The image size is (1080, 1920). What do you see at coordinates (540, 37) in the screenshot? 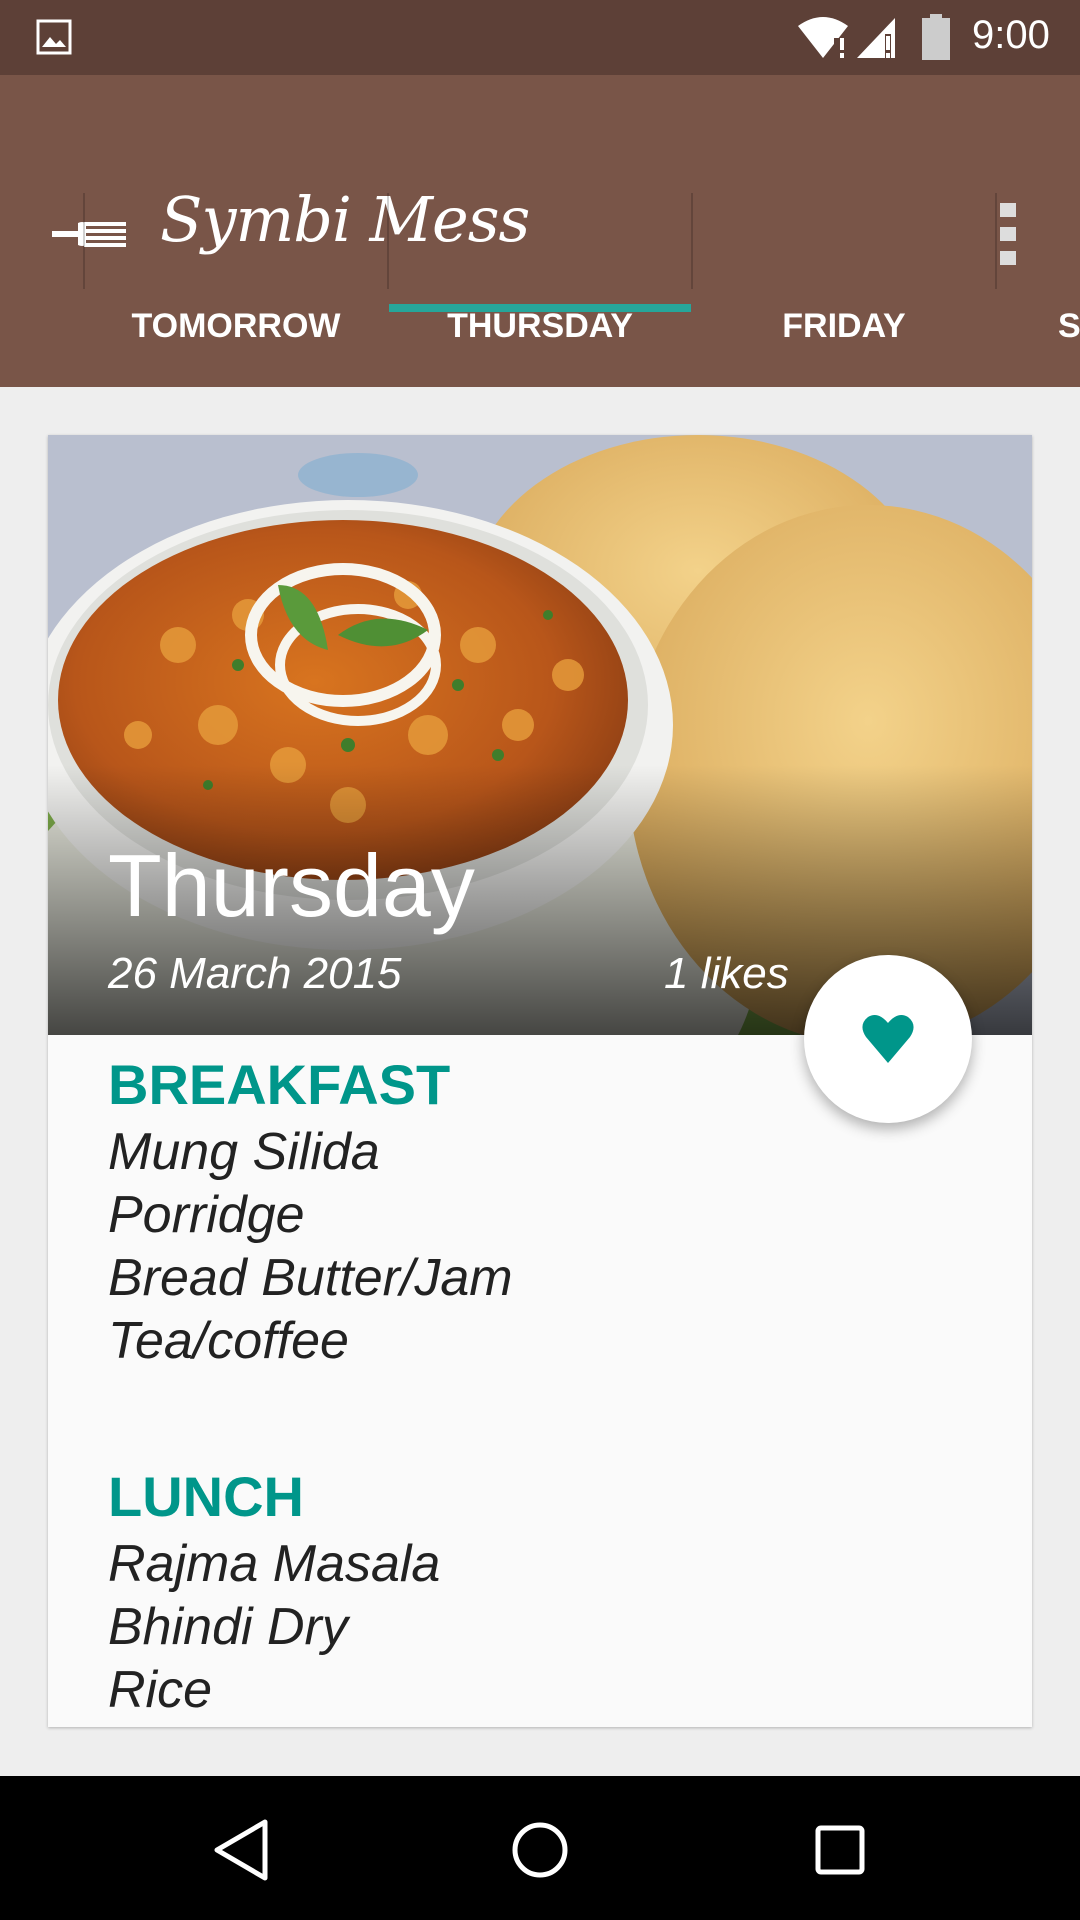
I see `status-bar: 9:00` at bounding box center [540, 37].